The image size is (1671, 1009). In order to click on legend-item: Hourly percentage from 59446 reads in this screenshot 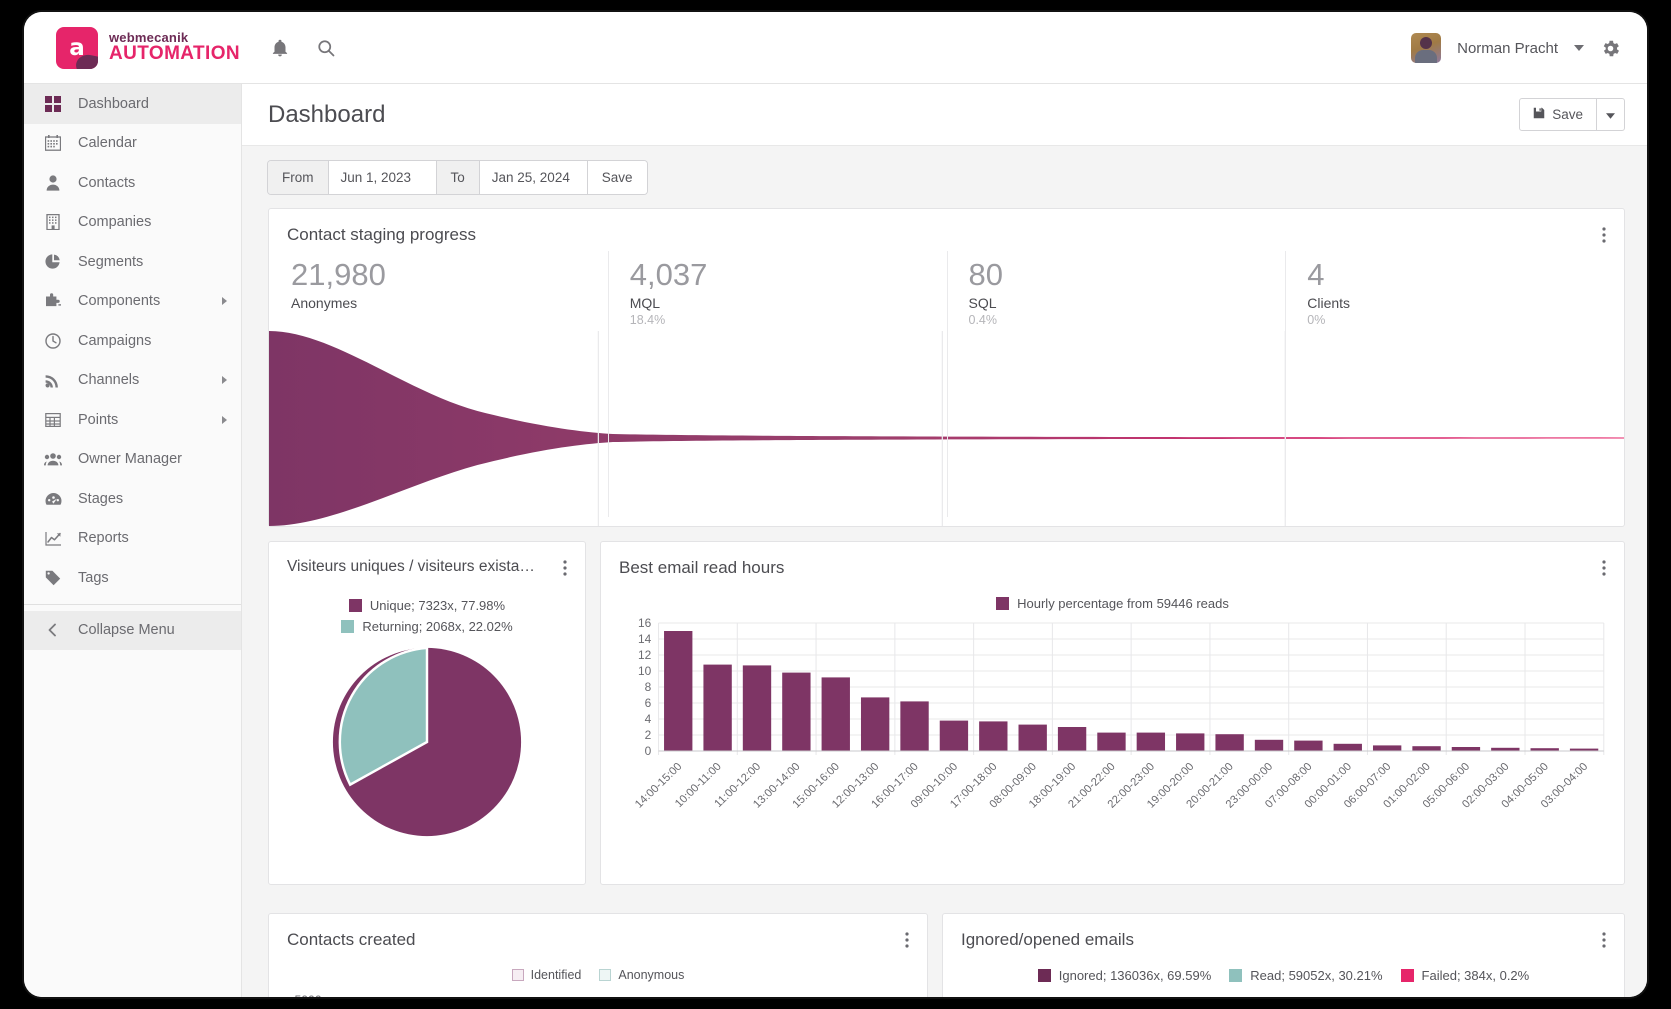, I will do `click(1112, 603)`.